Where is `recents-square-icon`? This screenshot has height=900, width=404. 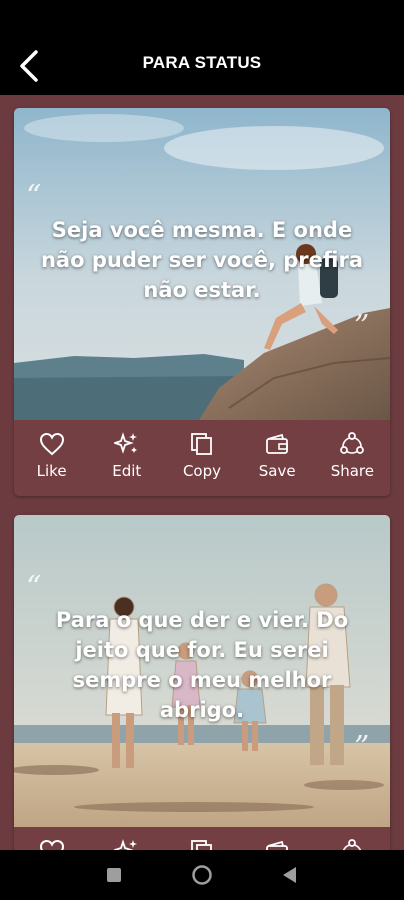
recents-square-icon is located at coordinates (114, 875).